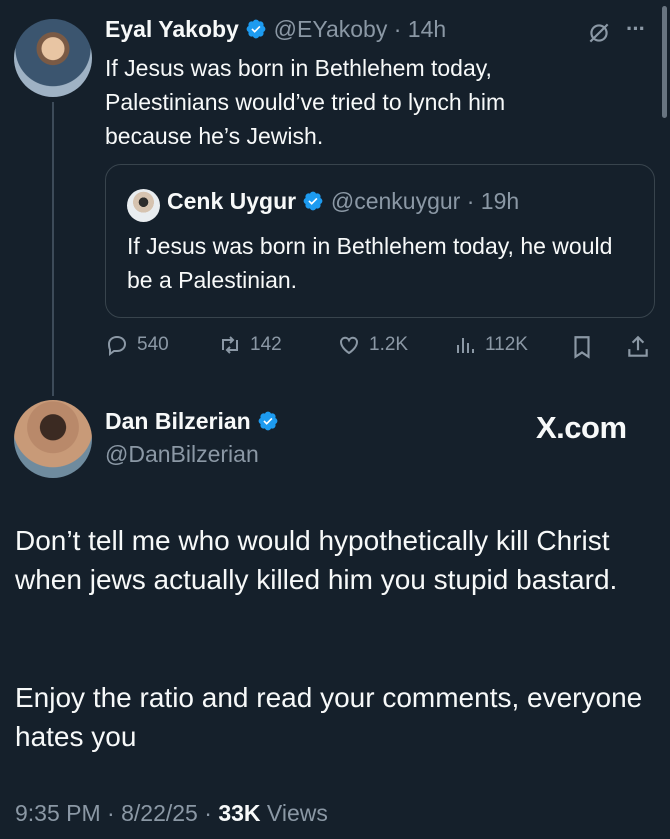  Describe the element at coordinates (182, 454) in the screenshot. I see `tweet2-handle: @DanBilzerian` at that location.